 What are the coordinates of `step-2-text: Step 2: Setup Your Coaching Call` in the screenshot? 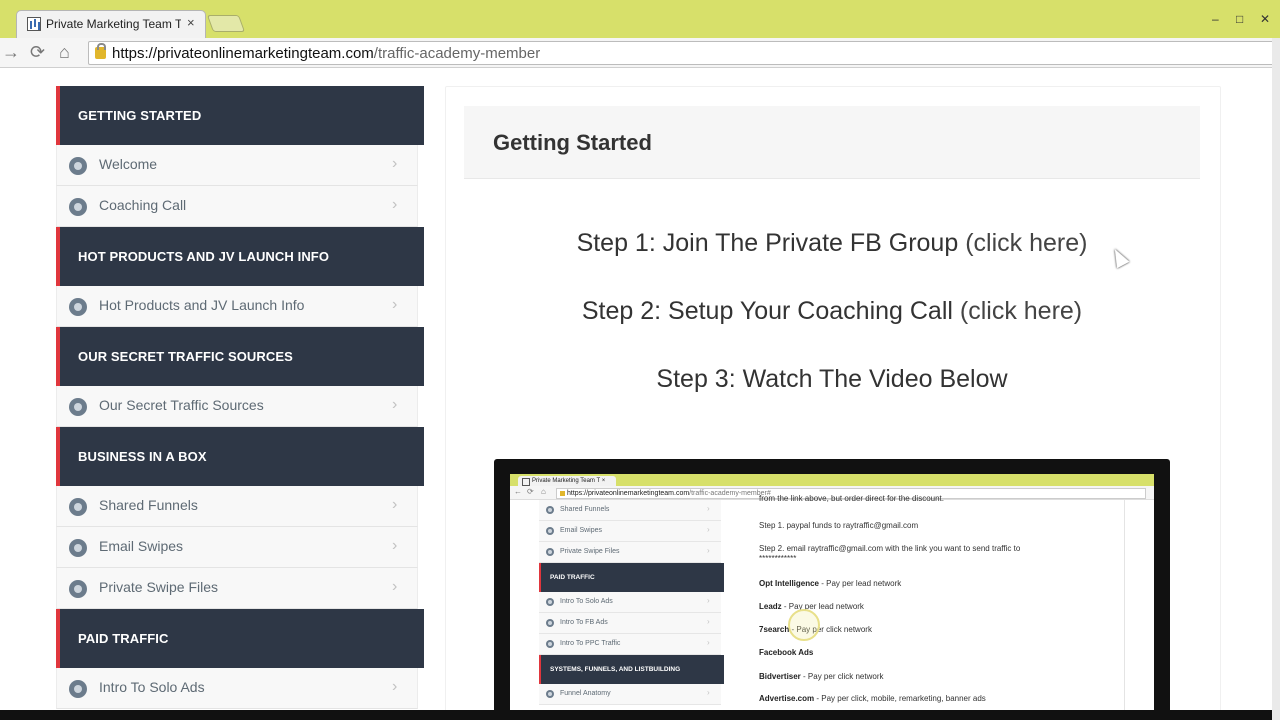 It's located at (770, 311).